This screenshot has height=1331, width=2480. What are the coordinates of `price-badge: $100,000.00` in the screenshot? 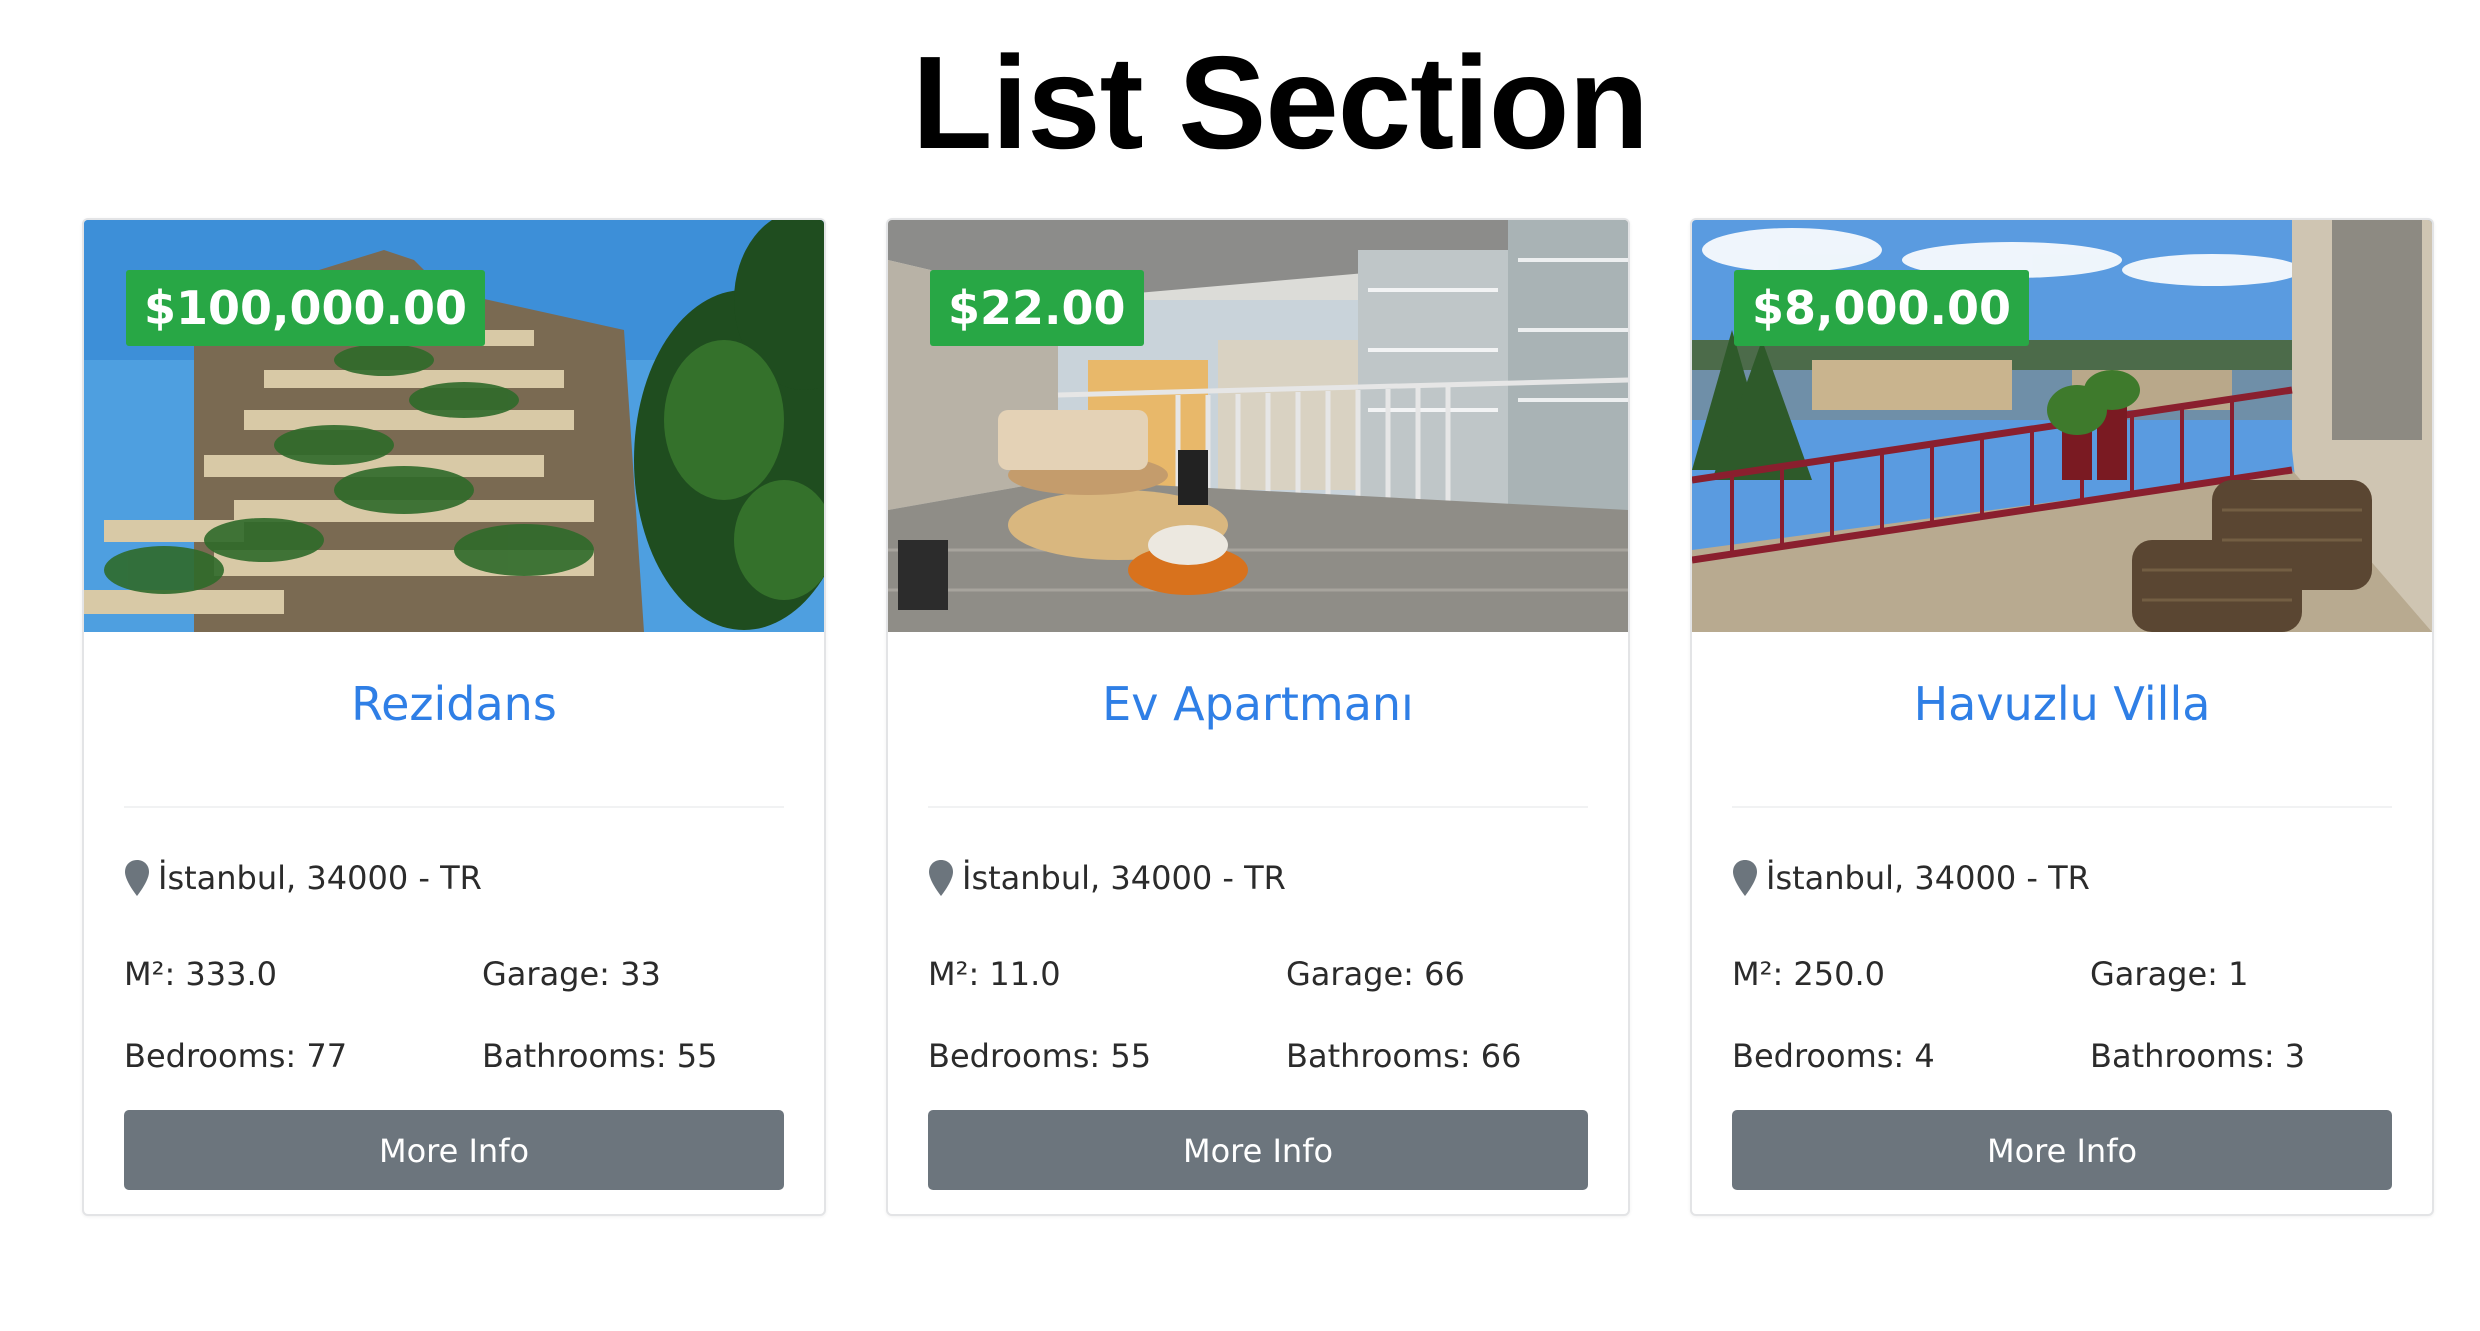 It's located at (306, 308).